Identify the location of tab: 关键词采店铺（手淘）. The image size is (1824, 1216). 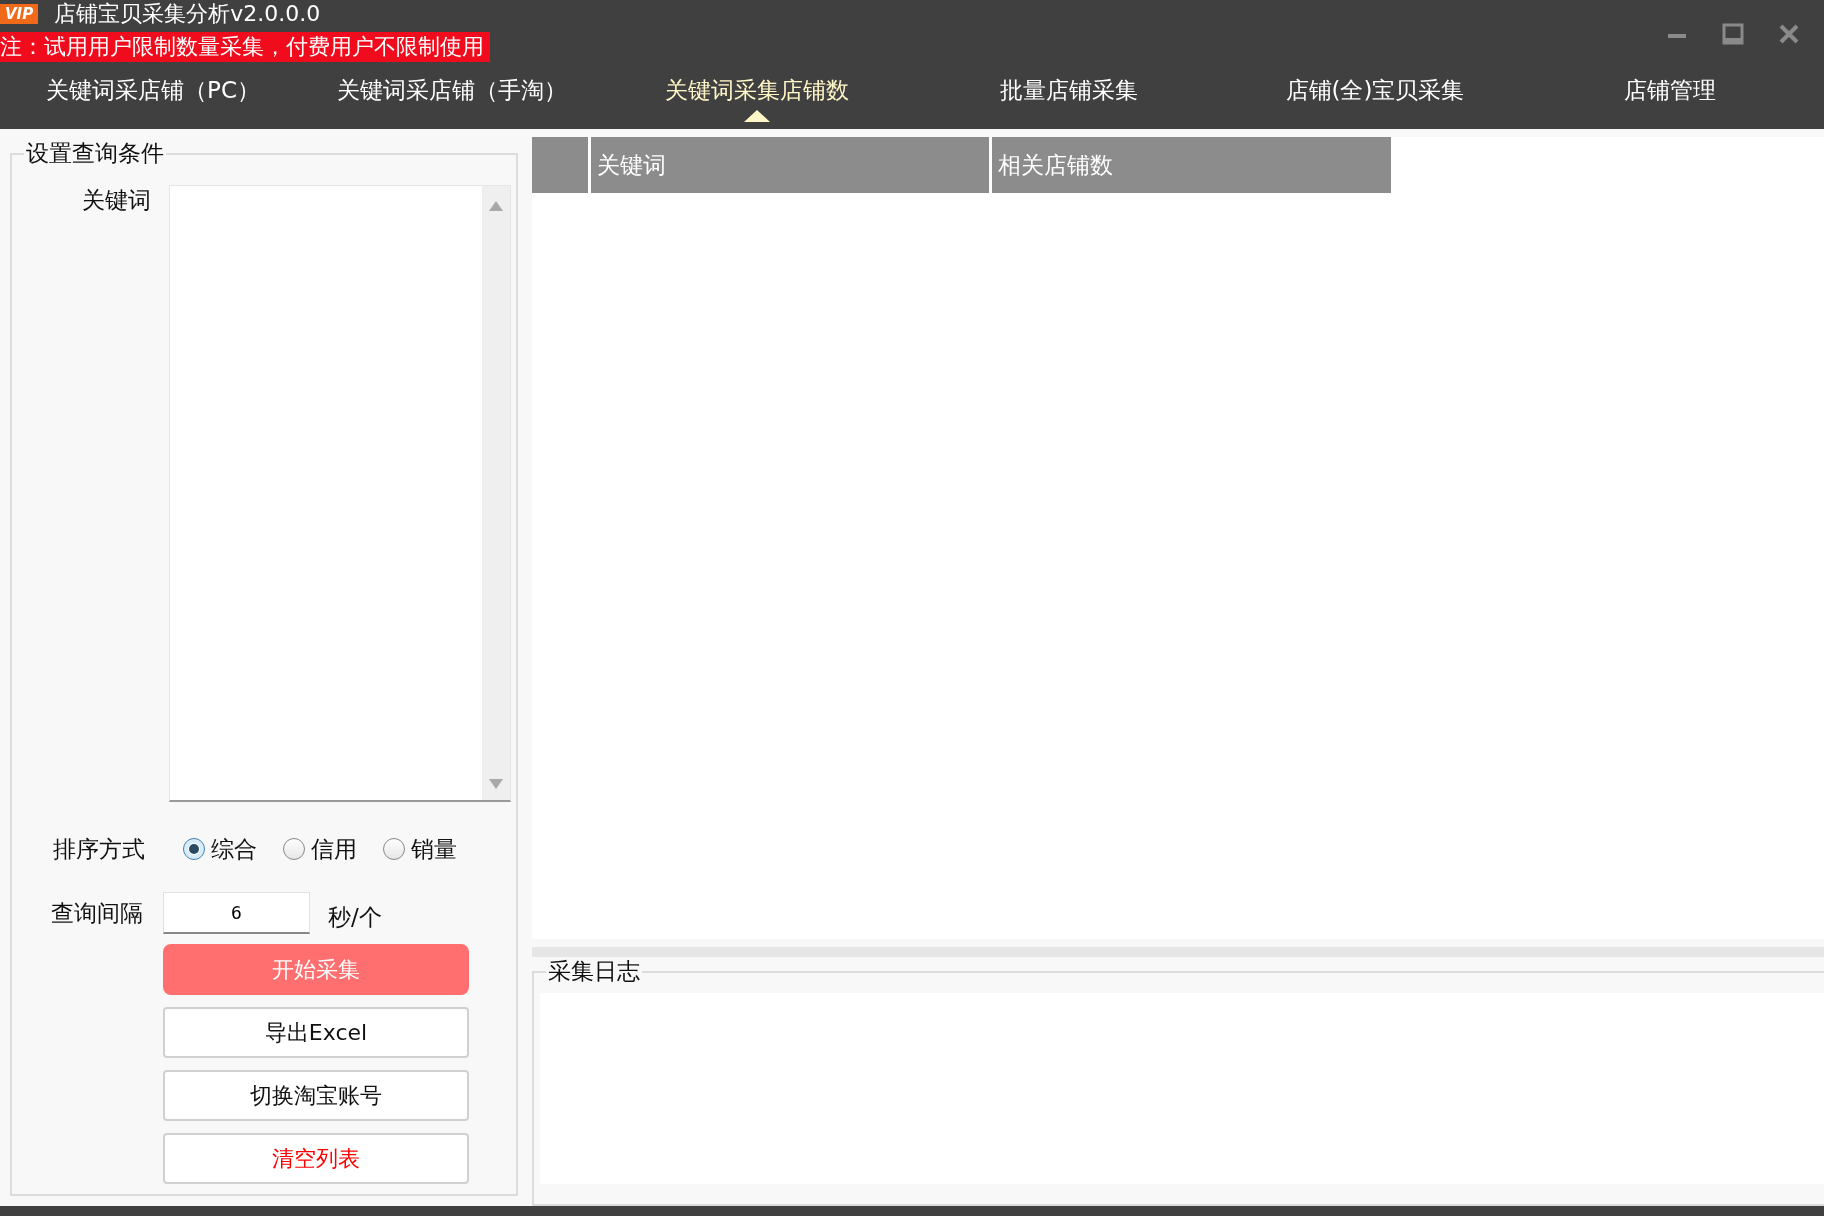
(452, 90).